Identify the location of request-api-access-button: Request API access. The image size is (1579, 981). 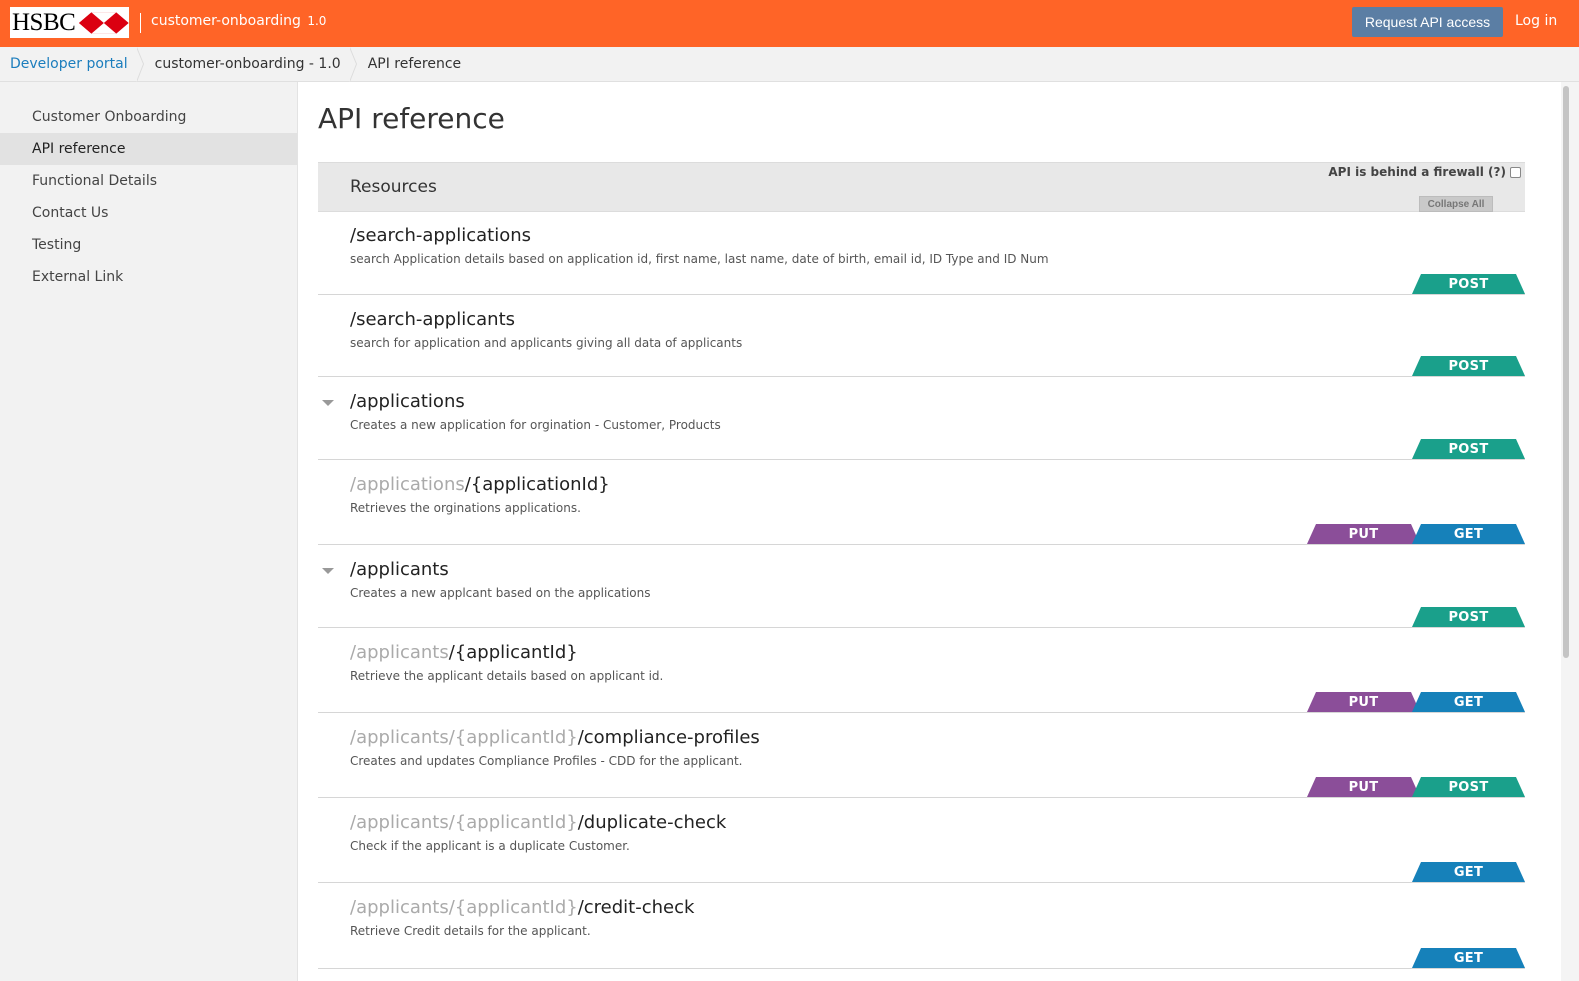
(1427, 22).